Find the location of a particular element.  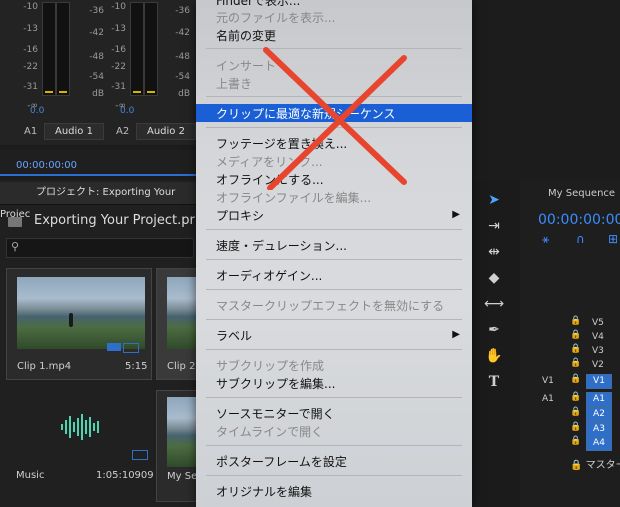

track-target-button: V1 is located at coordinates (599, 381).